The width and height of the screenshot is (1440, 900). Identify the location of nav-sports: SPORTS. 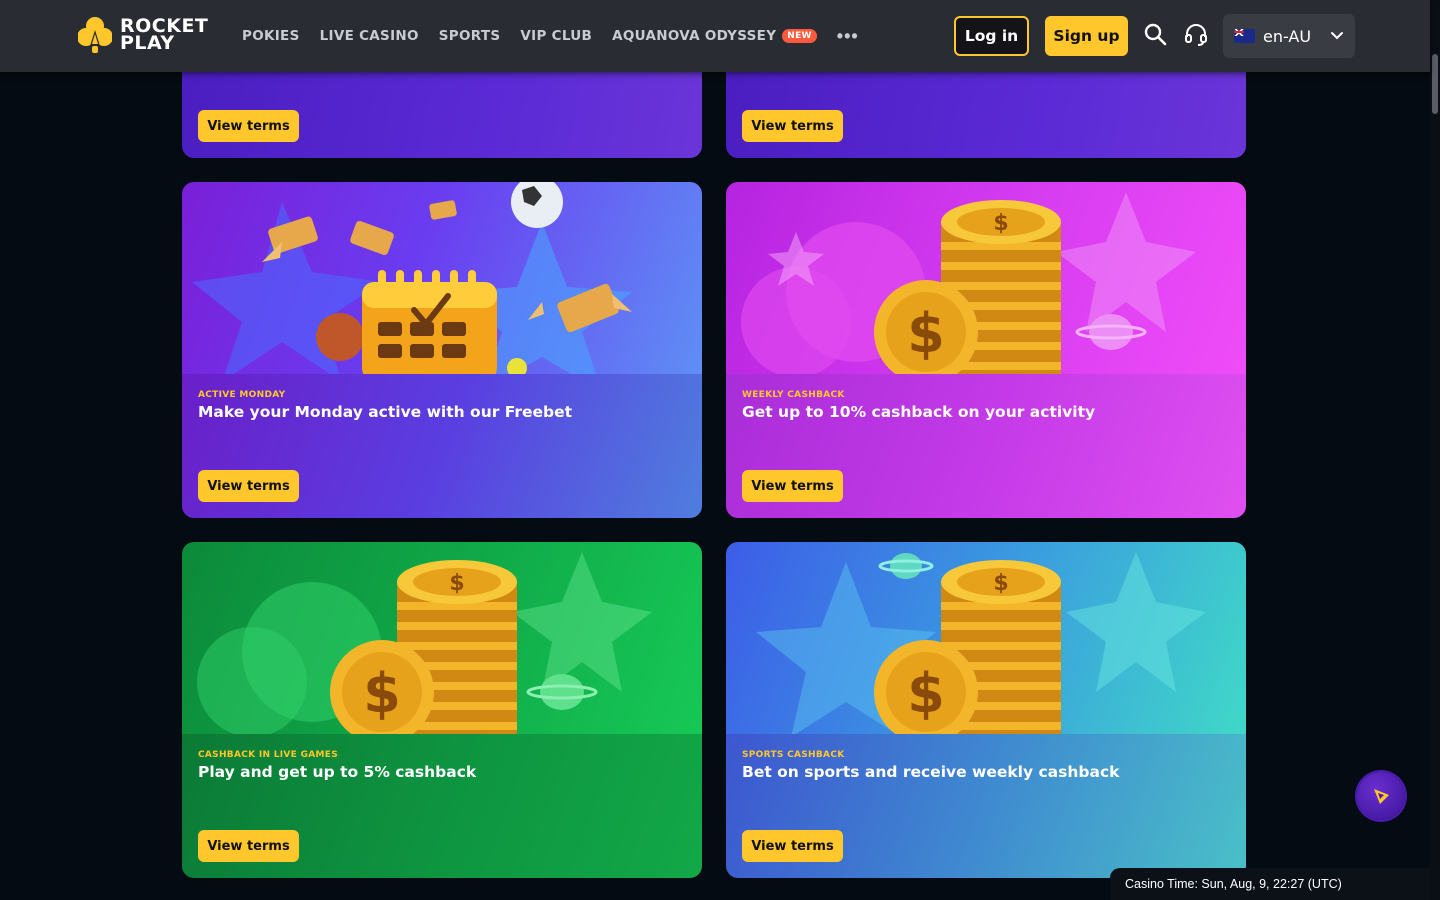
(470, 36).